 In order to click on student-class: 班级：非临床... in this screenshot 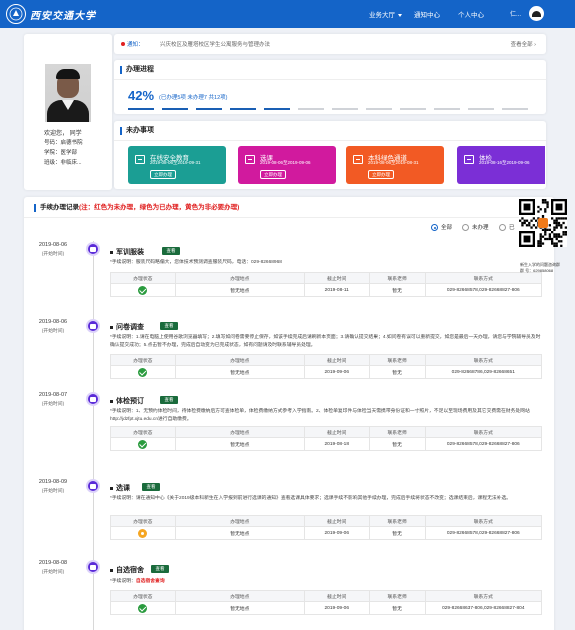, I will do `click(63, 163)`.